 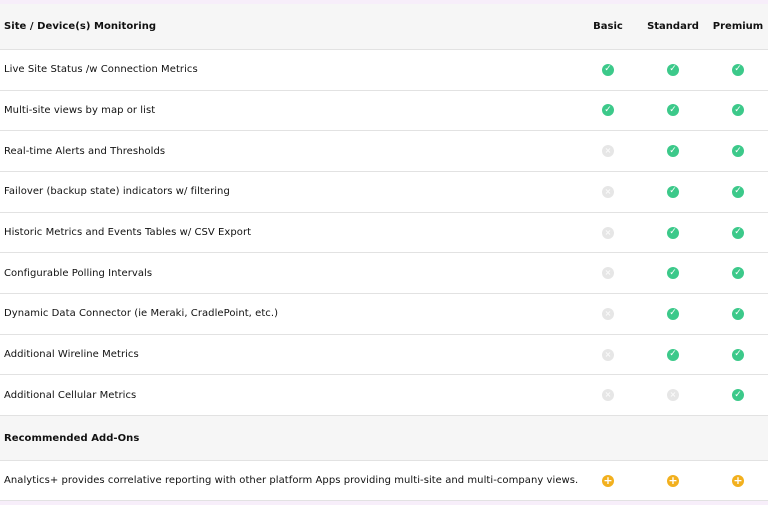 What do you see at coordinates (80, 26) in the screenshot?
I see `table-title: Site / Device(s) Monitoring` at bounding box center [80, 26].